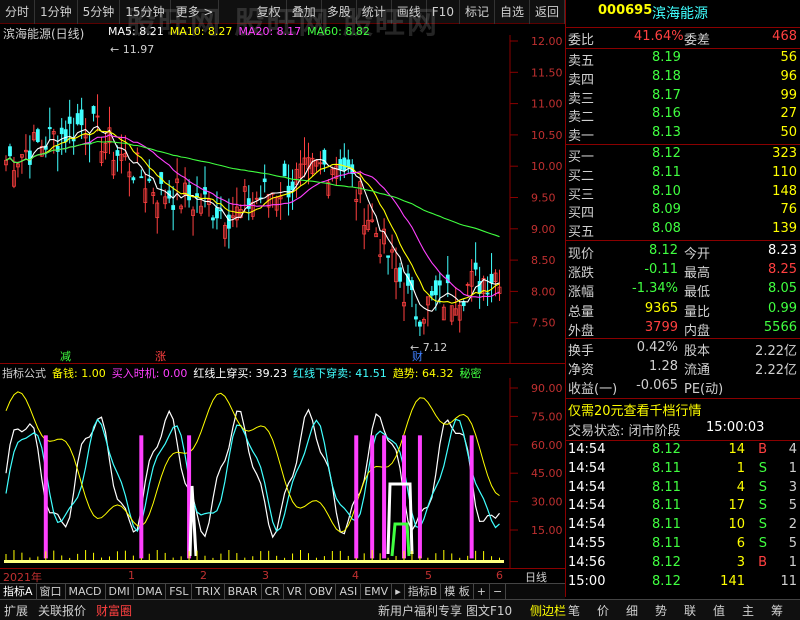  I want to click on indicator-tab-0: 指标A, so click(18, 591).